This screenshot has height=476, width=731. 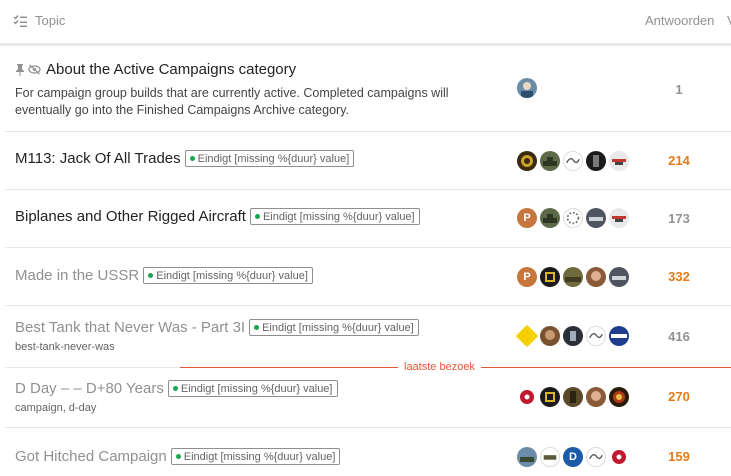 What do you see at coordinates (130, 216) in the screenshot?
I see `topic-title: Biplanes and Other Rigged Aircraft` at bounding box center [130, 216].